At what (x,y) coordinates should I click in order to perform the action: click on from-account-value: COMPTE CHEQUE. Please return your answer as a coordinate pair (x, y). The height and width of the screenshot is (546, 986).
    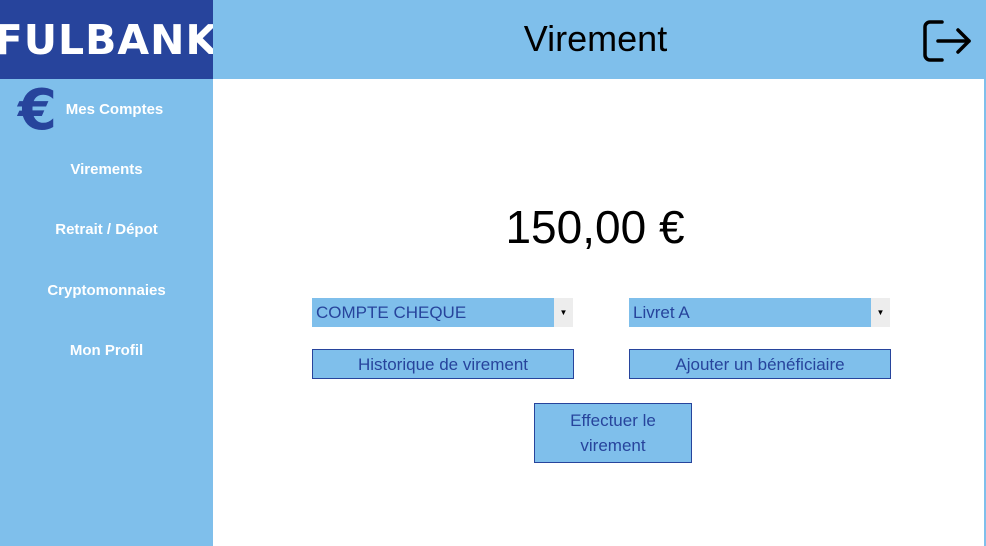
    Looking at the image, I should click on (391, 312).